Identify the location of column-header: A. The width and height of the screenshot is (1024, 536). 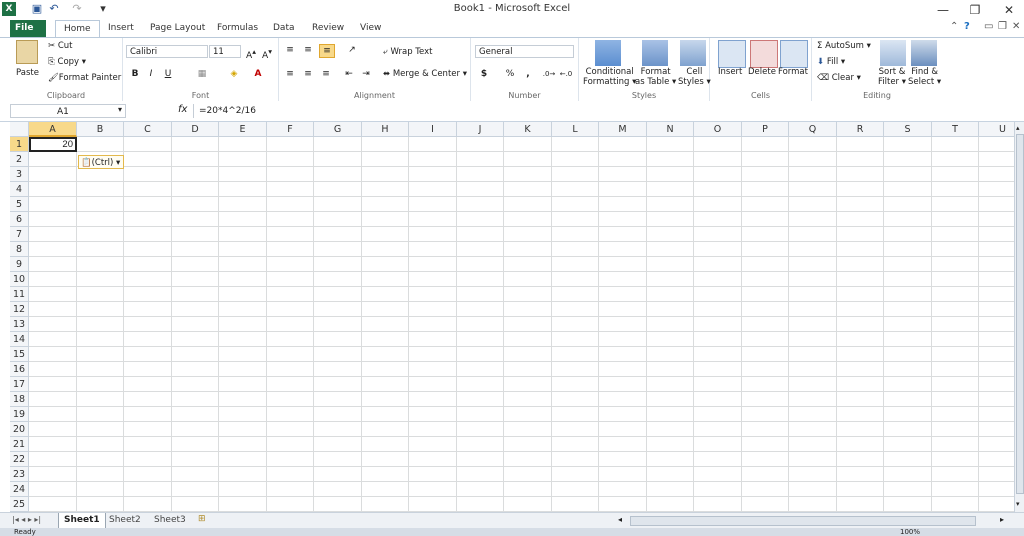
(53, 129).